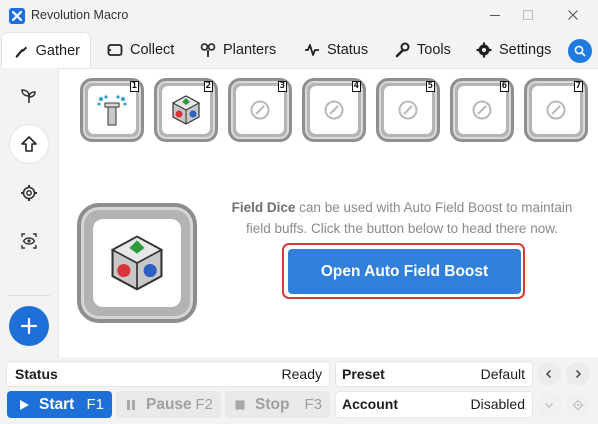  What do you see at coordinates (498, 404) in the screenshot?
I see `account-value: Disabled` at bounding box center [498, 404].